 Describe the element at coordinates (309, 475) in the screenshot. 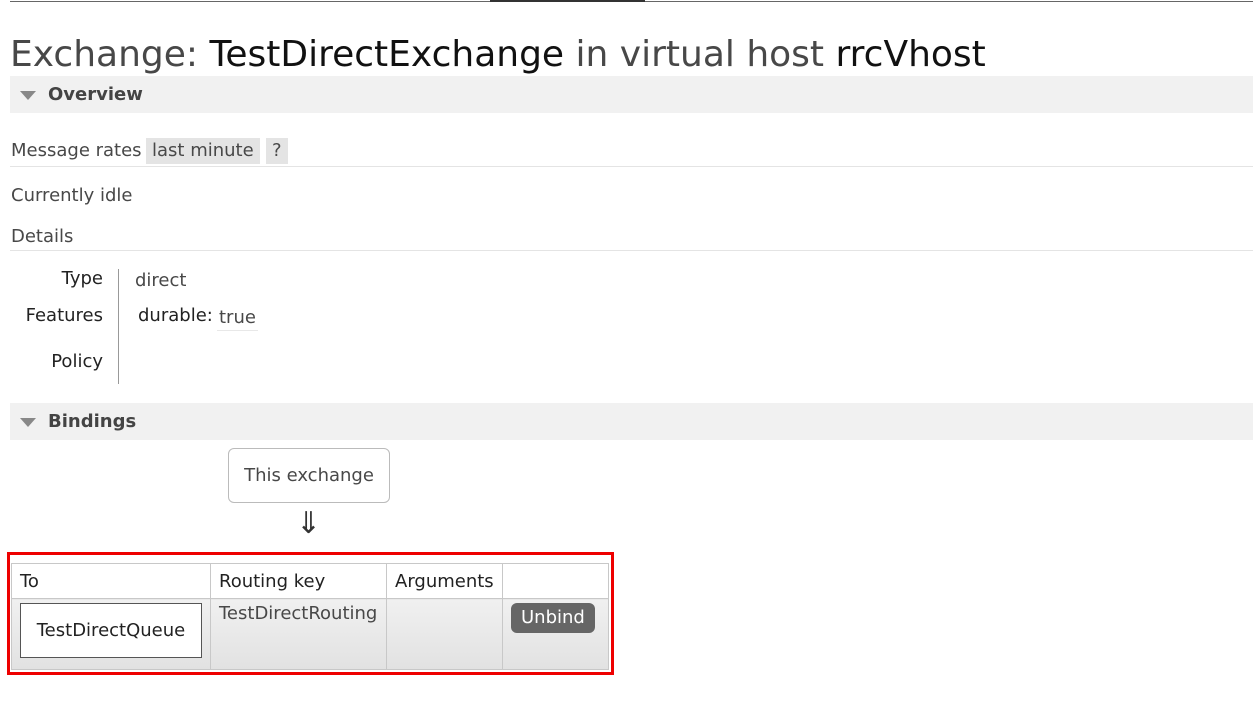

I see `this-exchange-box: This exchange` at that location.